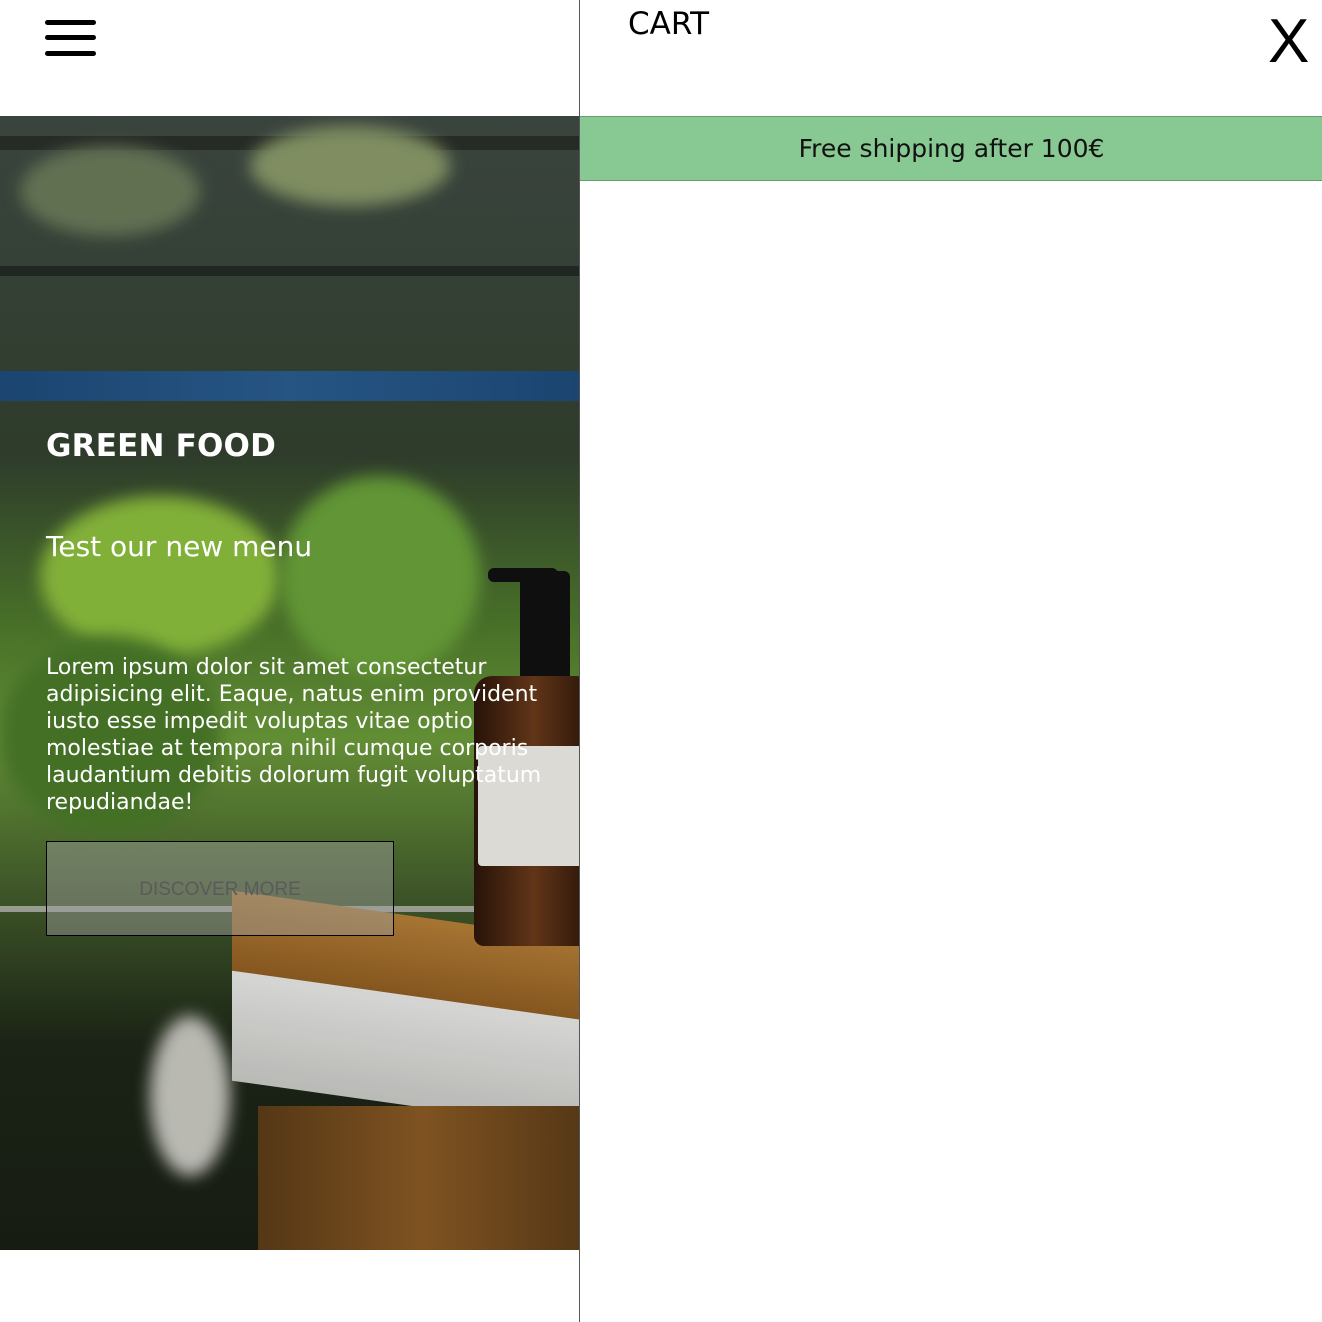 The image size is (1322, 1322). I want to click on close-cart-button: X, so click(1292, 42).